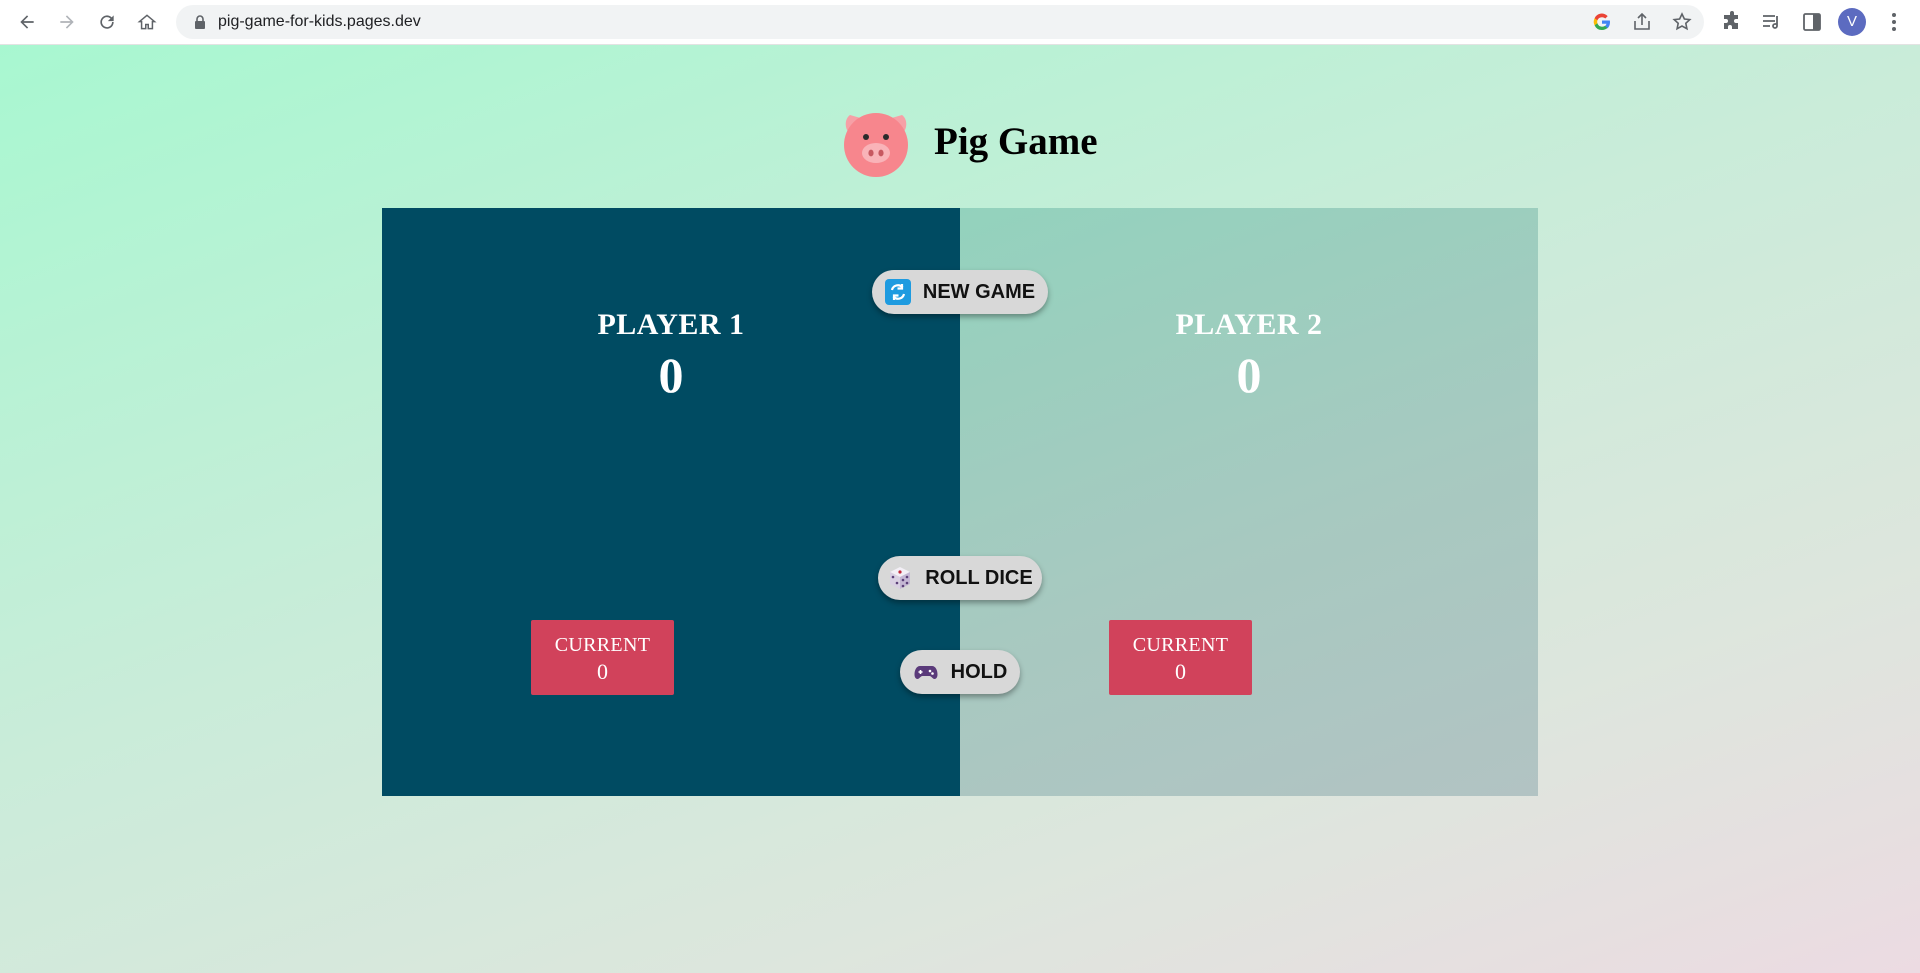 The width and height of the screenshot is (1920, 973). What do you see at coordinates (319, 21) in the screenshot?
I see `url-text: pig-game-for-kids.pages.dev` at bounding box center [319, 21].